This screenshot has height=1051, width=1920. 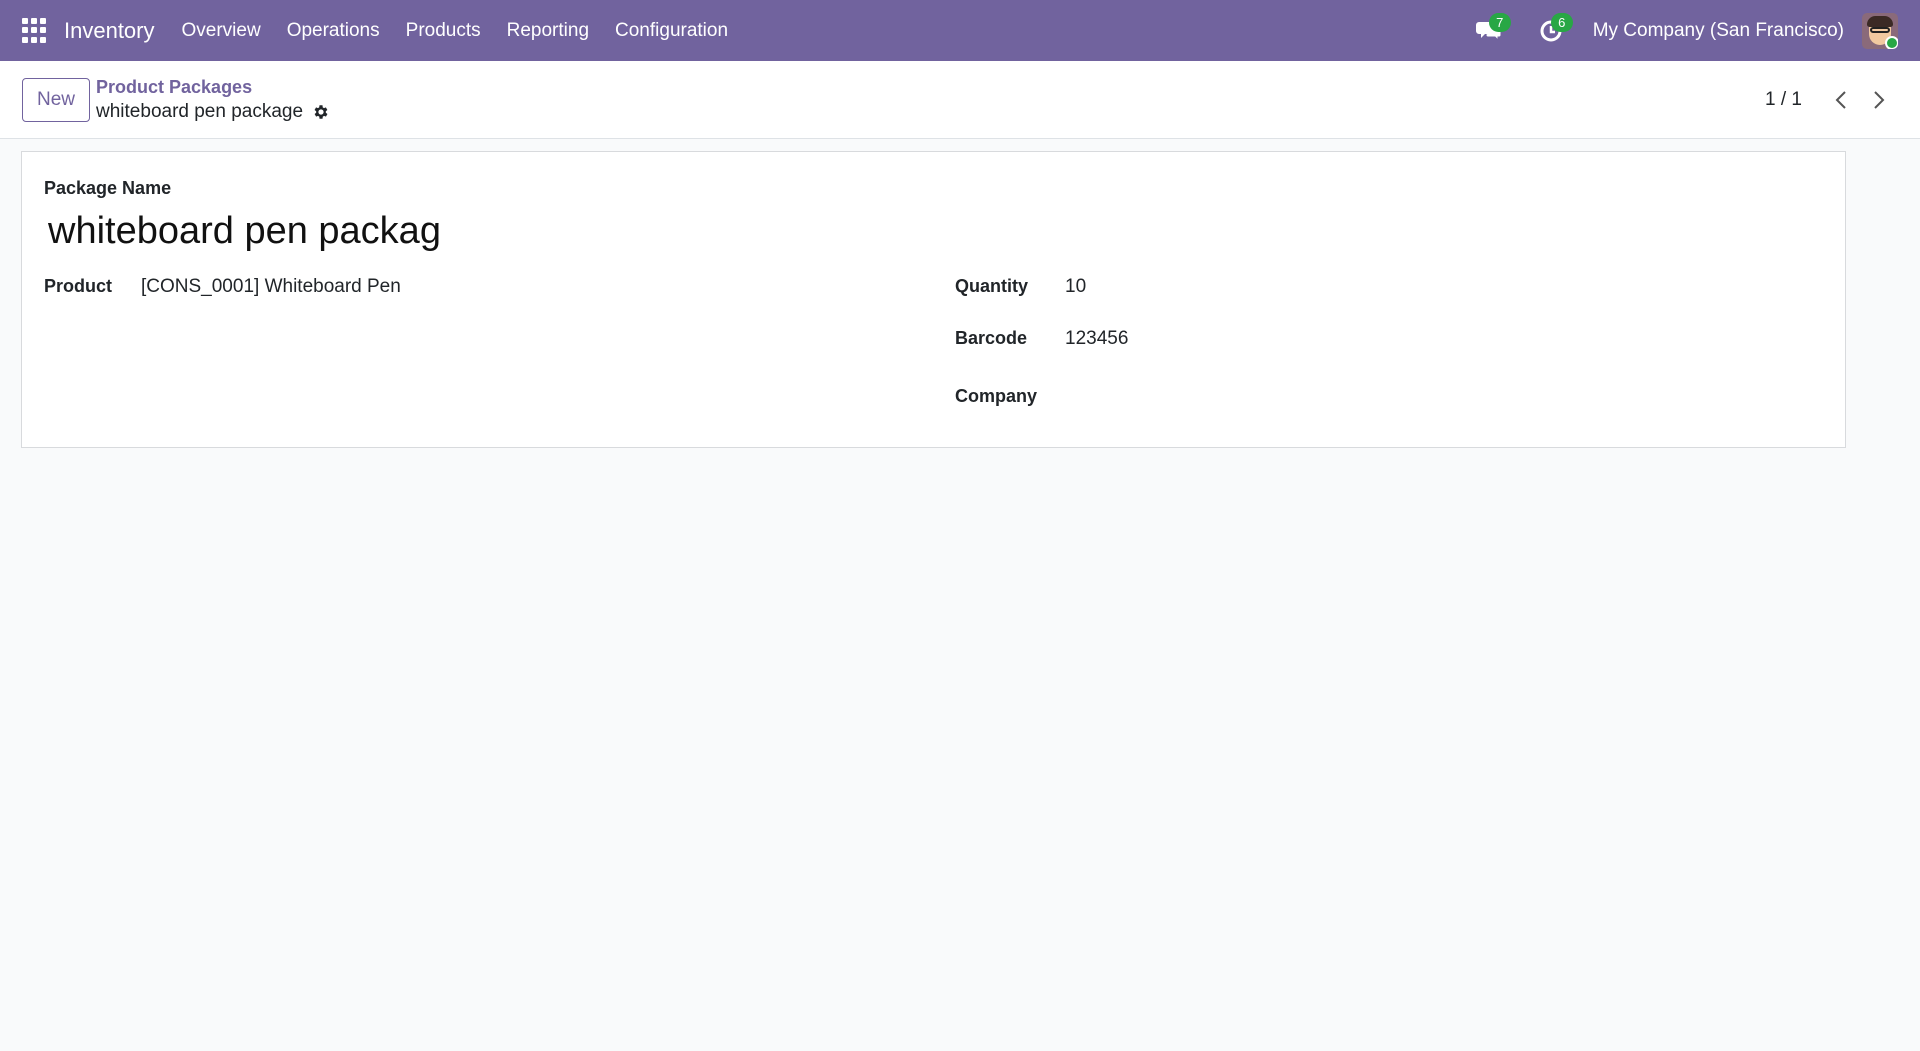 What do you see at coordinates (991, 338) in the screenshot?
I see `barcode-label: Barcode` at bounding box center [991, 338].